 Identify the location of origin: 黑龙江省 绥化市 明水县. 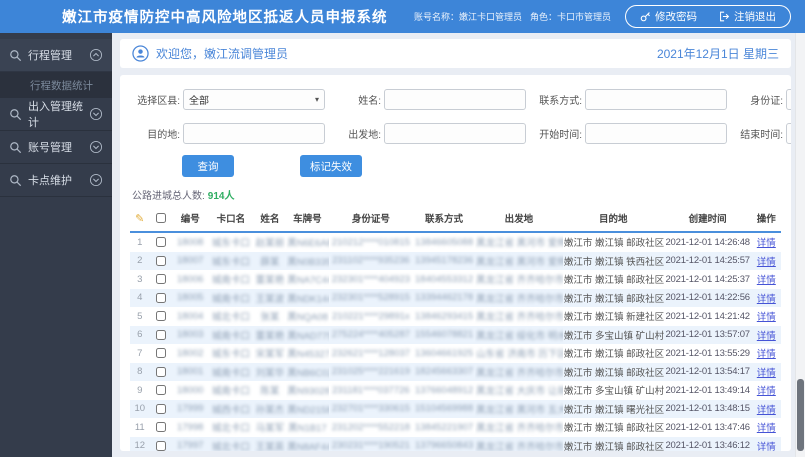
(519, 336).